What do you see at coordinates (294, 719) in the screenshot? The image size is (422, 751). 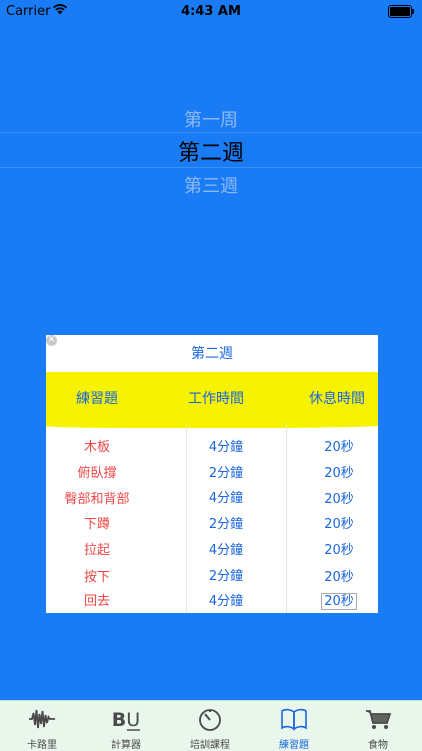 I see `book-icon` at bounding box center [294, 719].